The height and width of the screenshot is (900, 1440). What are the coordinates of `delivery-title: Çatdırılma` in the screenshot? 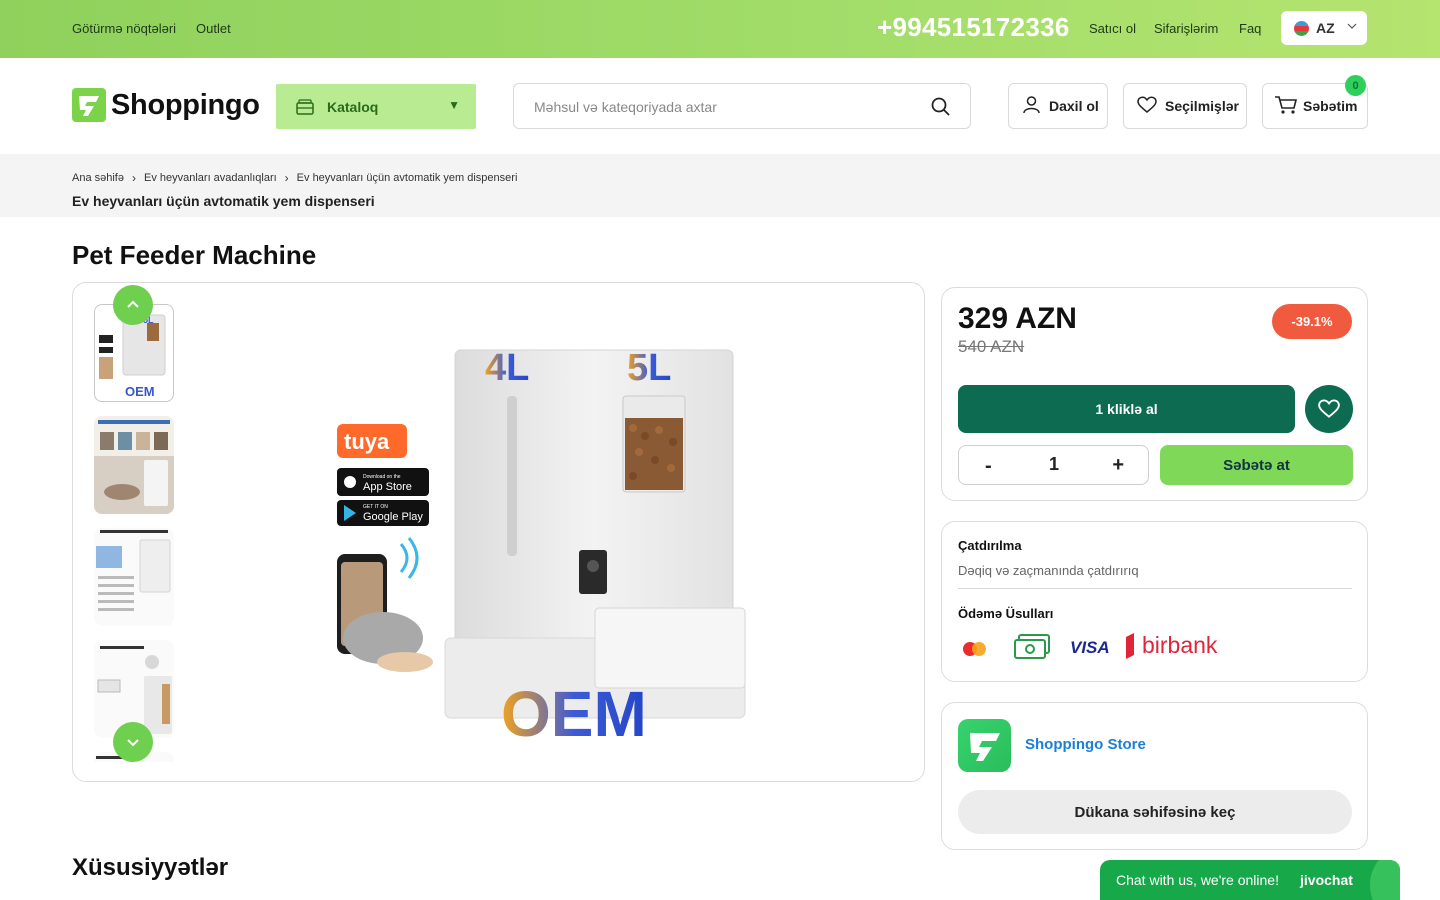 It's located at (990, 545).